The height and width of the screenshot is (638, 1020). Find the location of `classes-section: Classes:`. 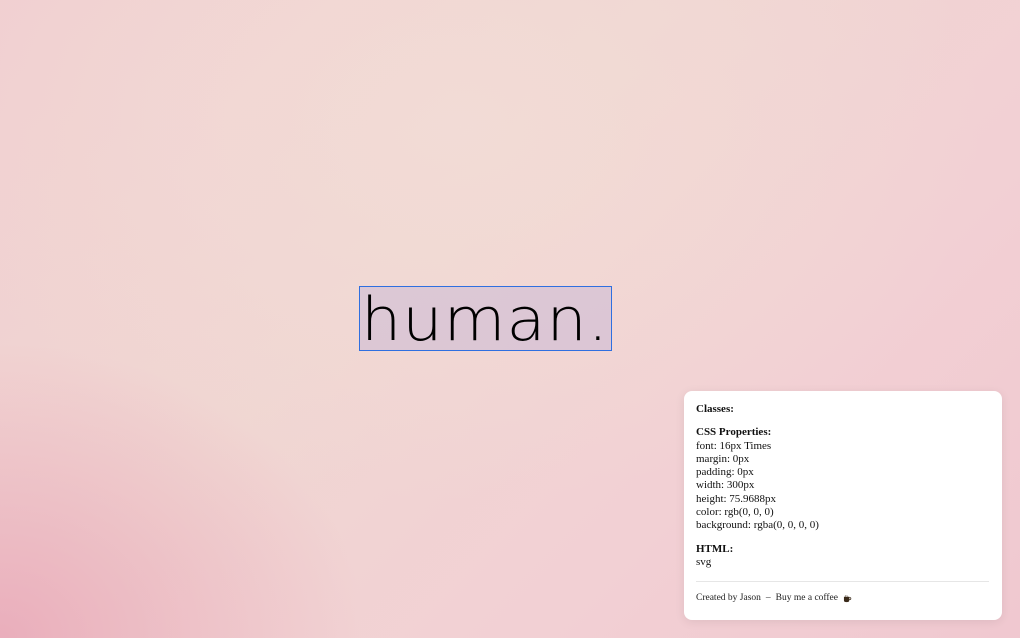

classes-section: Classes: is located at coordinates (842, 409).